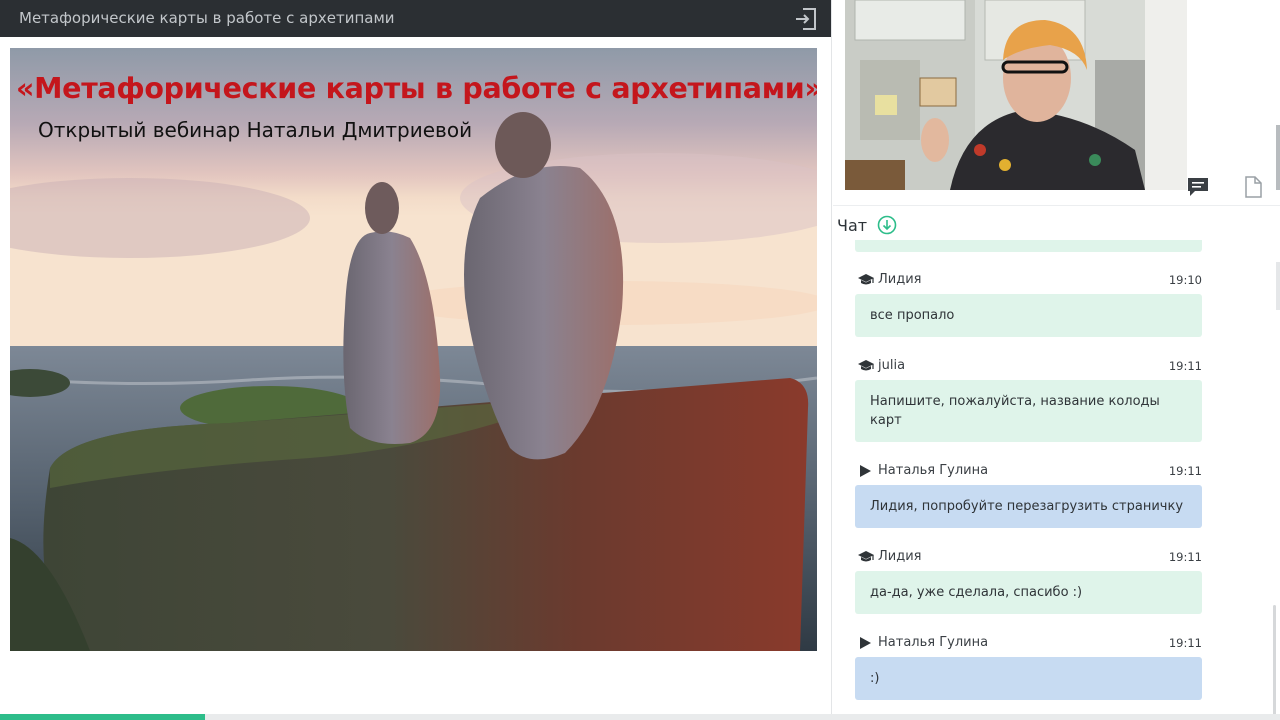  What do you see at coordinates (1278, 157) in the screenshot?
I see `edge-marker` at bounding box center [1278, 157].